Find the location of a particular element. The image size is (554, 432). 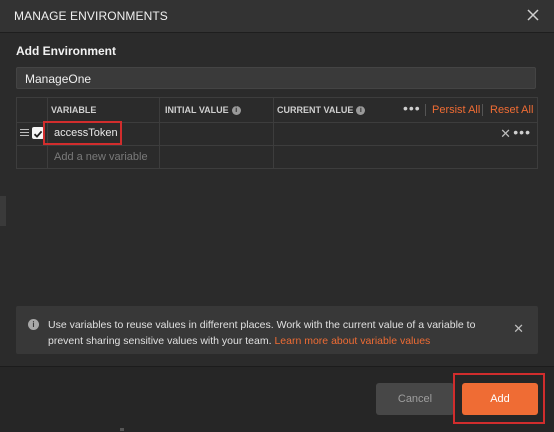

header-initial-value: INITIAL VALUE i is located at coordinates (203, 110).